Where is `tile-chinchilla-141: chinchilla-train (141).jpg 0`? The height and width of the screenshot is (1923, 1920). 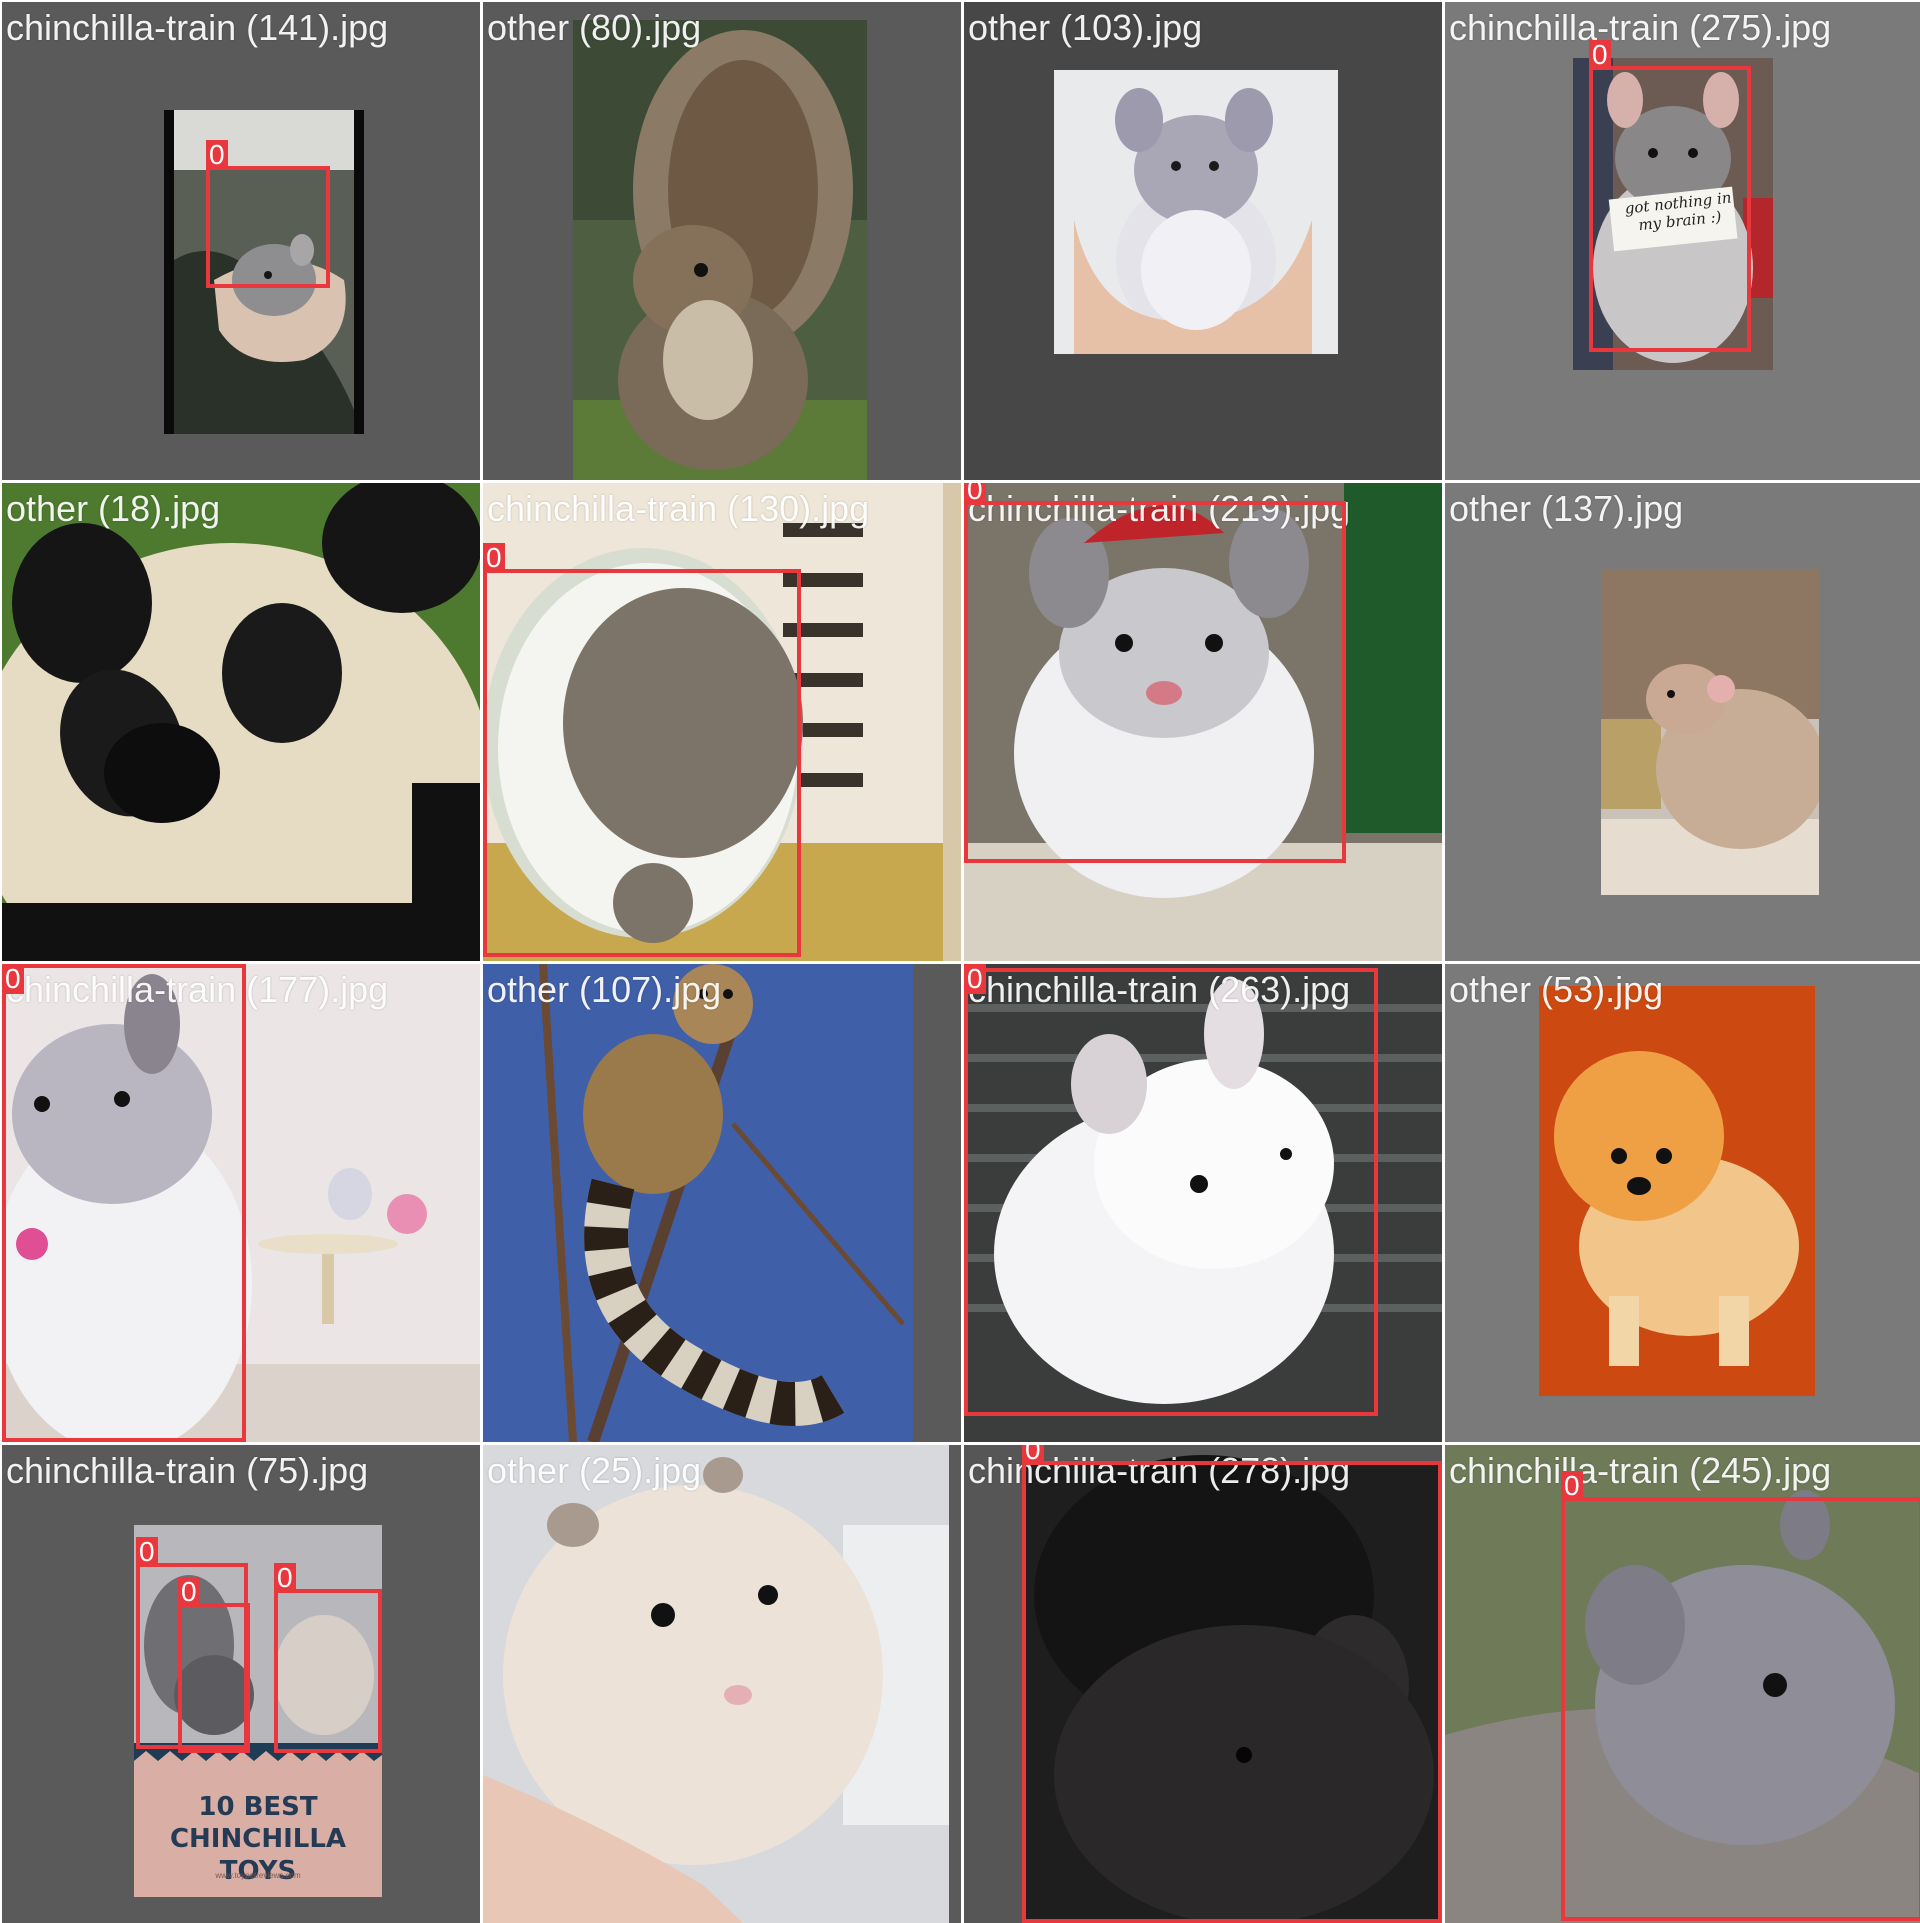
tile-chinchilla-141: chinchilla-train (141).jpg 0 is located at coordinates (241, 241).